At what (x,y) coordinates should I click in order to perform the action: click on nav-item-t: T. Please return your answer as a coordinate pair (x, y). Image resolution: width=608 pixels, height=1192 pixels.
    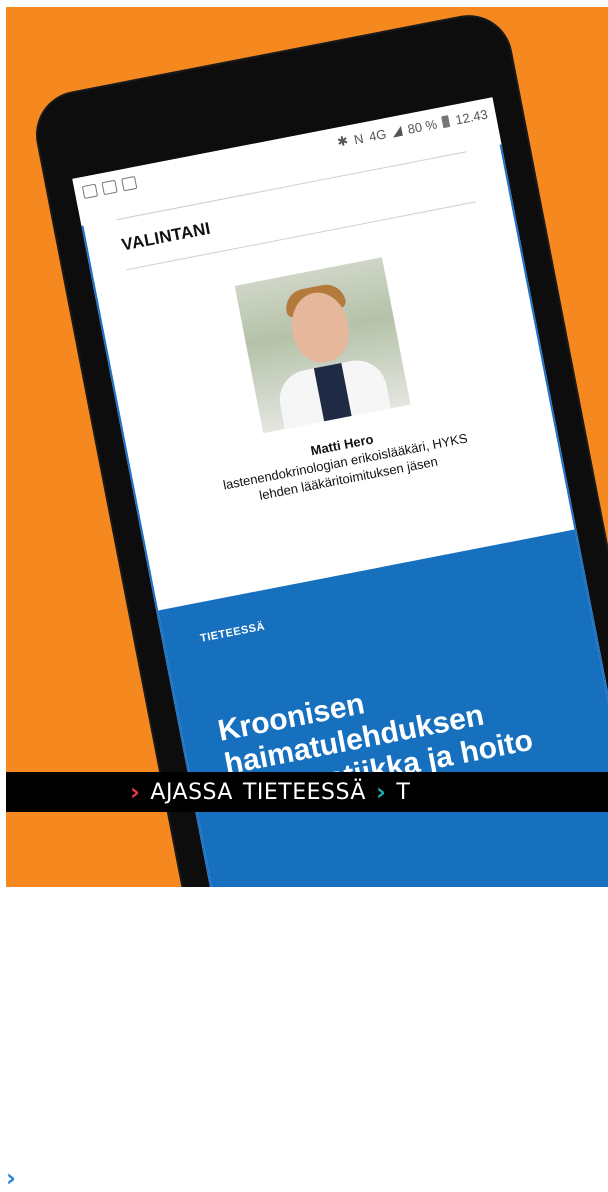
    Looking at the image, I should click on (403, 792).